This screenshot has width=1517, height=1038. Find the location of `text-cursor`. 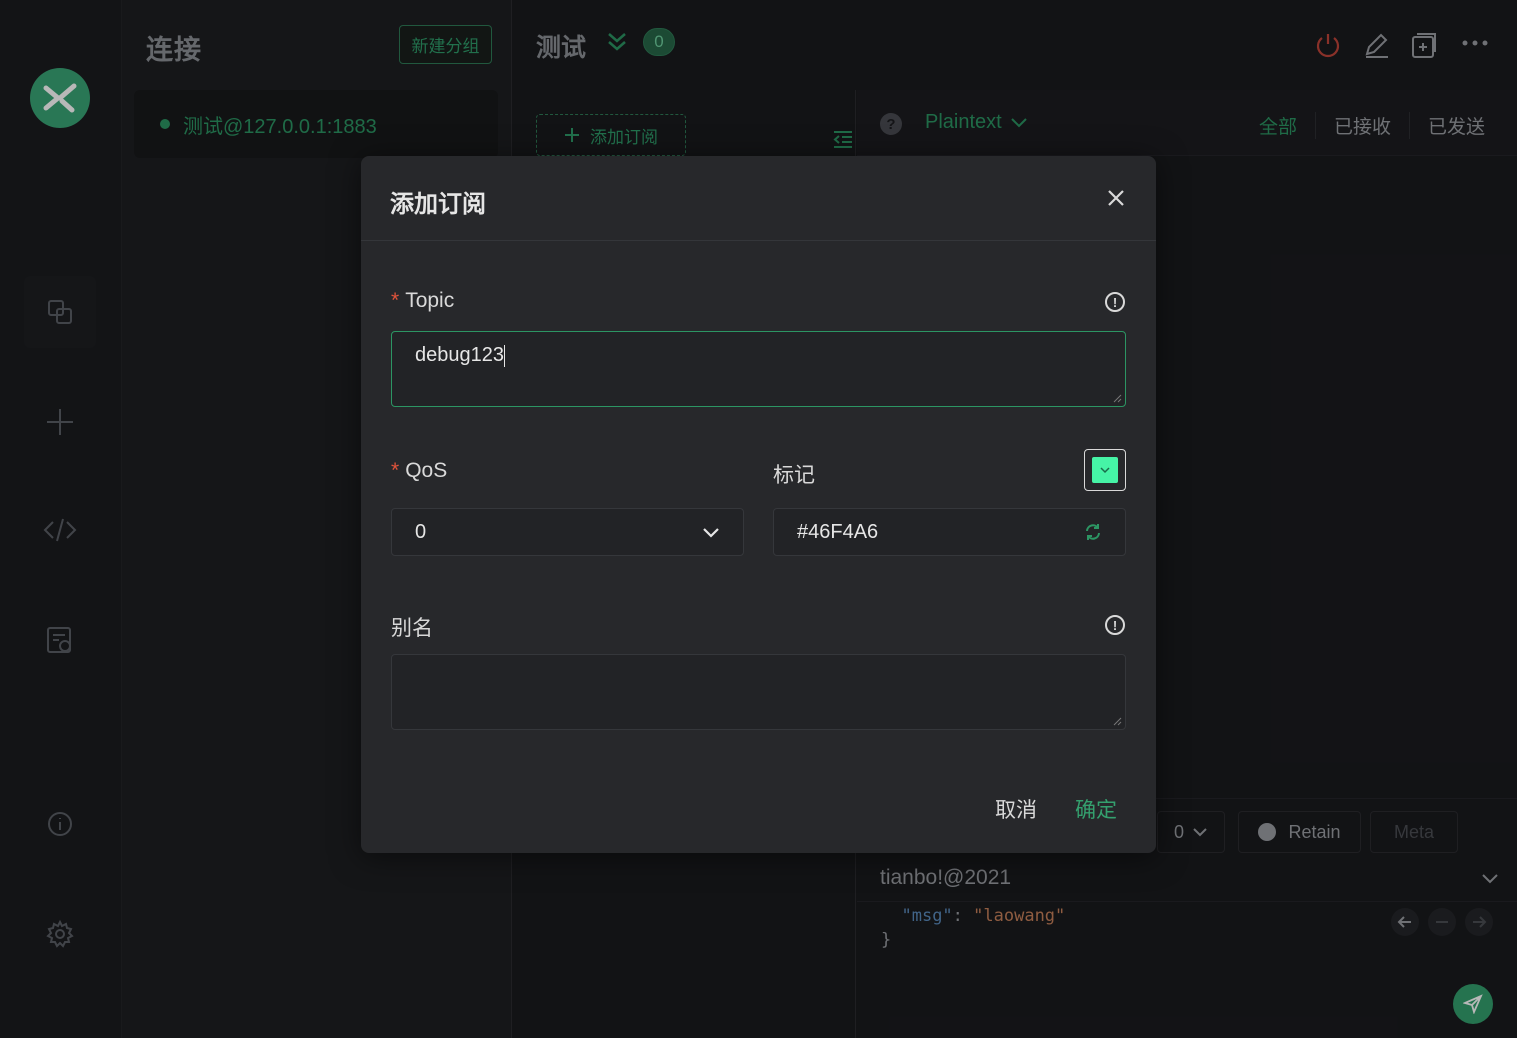

text-cursor is located at coordinates (504, 355).